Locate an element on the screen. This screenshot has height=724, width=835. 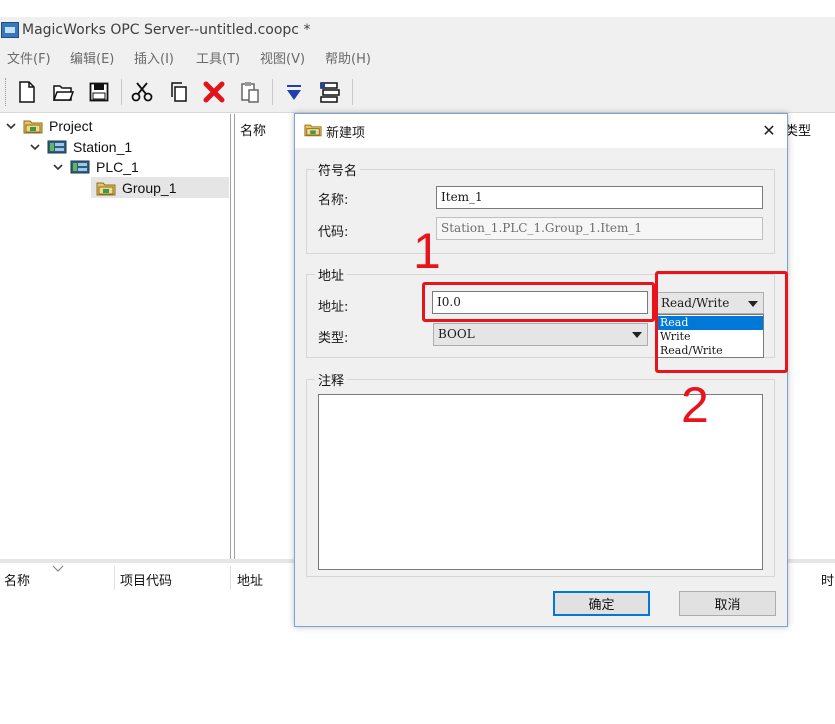
symbol-group-box is located at coordinates (540, 211).